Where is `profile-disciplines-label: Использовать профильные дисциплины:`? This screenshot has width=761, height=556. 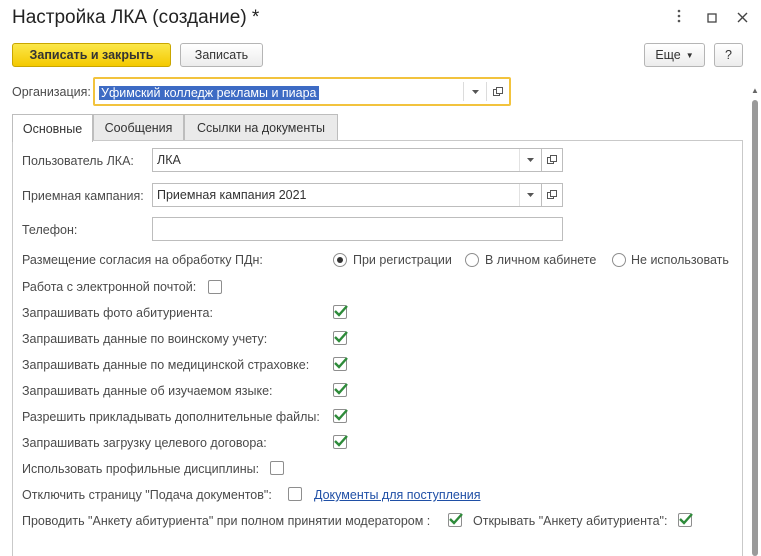
profile-disciplines-label: Использовать профильные дисциплины: is located at coordinates (141, 469).